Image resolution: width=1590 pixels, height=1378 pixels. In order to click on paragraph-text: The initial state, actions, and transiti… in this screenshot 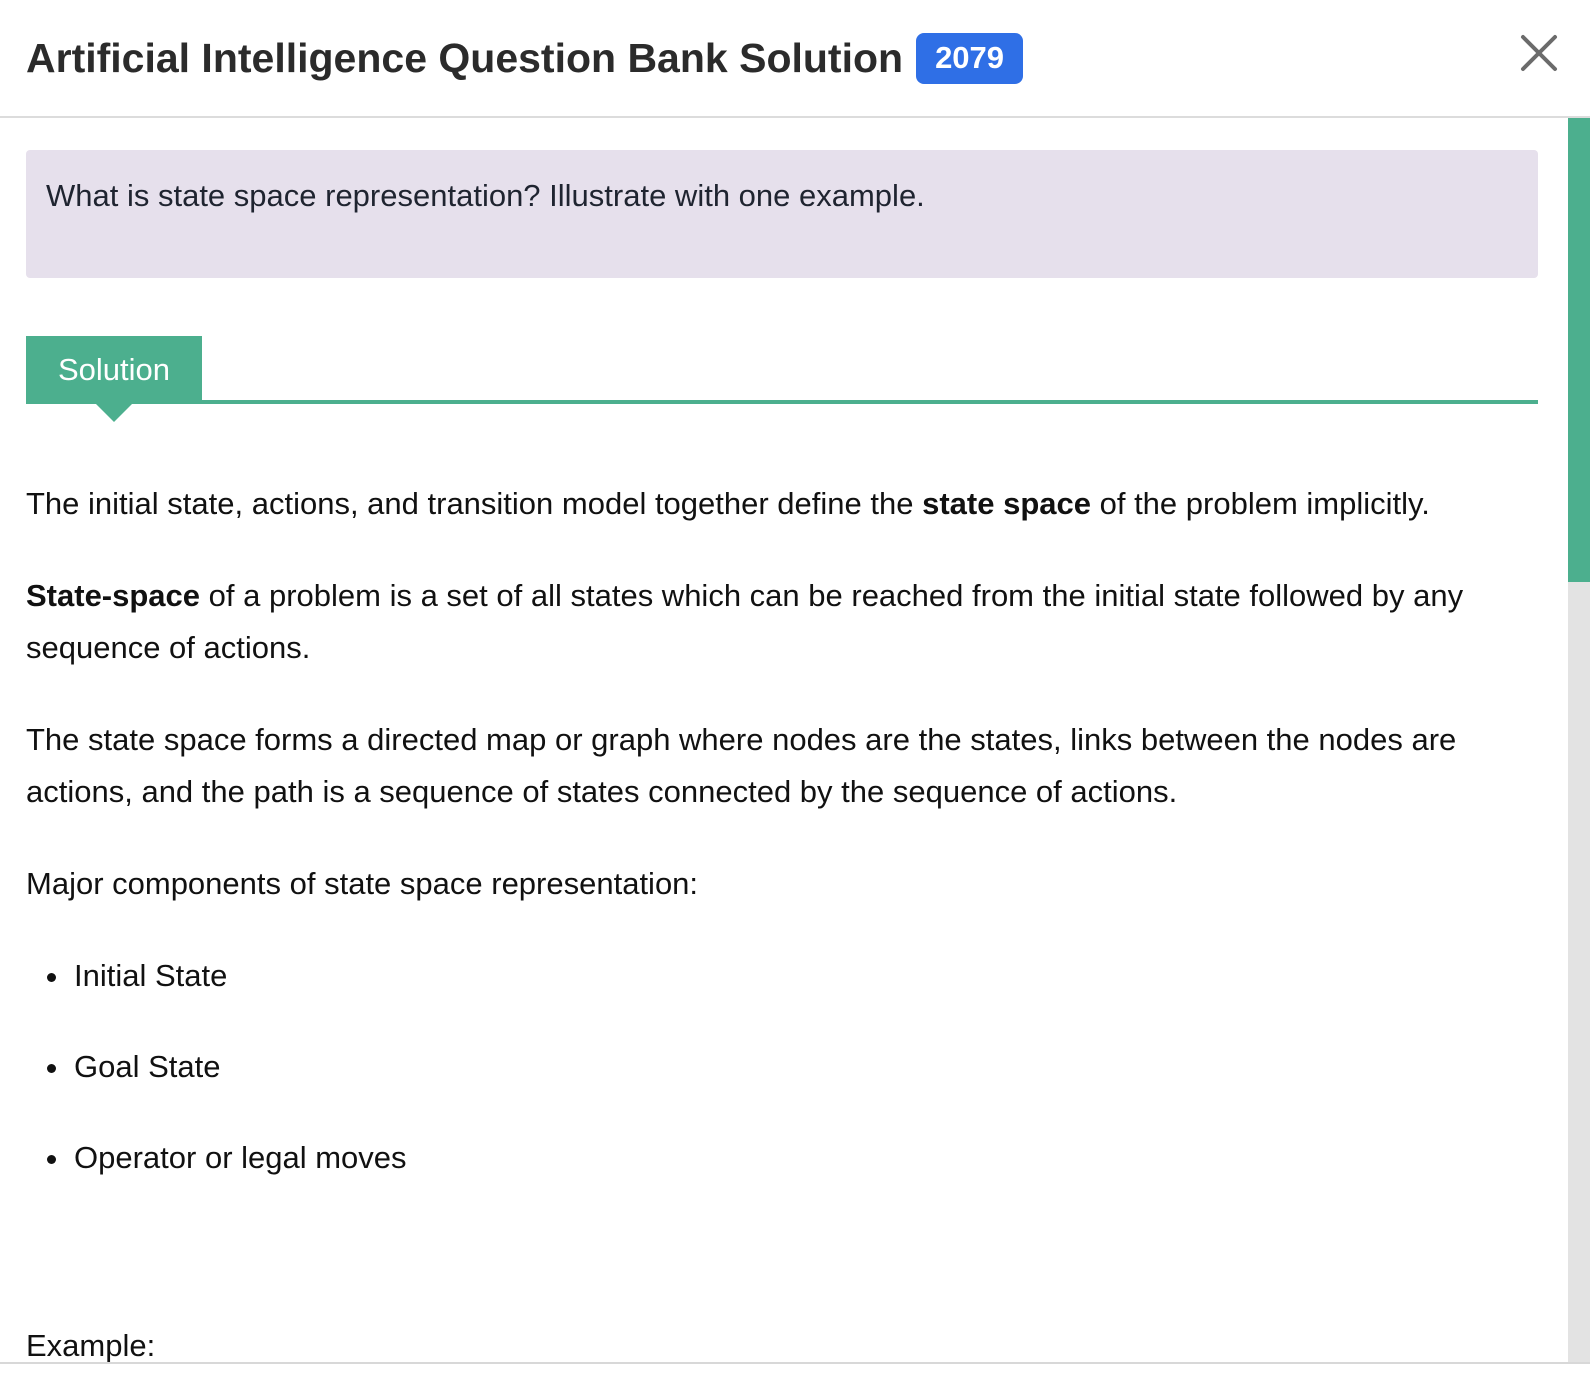, I will do `click(474, 503)`.